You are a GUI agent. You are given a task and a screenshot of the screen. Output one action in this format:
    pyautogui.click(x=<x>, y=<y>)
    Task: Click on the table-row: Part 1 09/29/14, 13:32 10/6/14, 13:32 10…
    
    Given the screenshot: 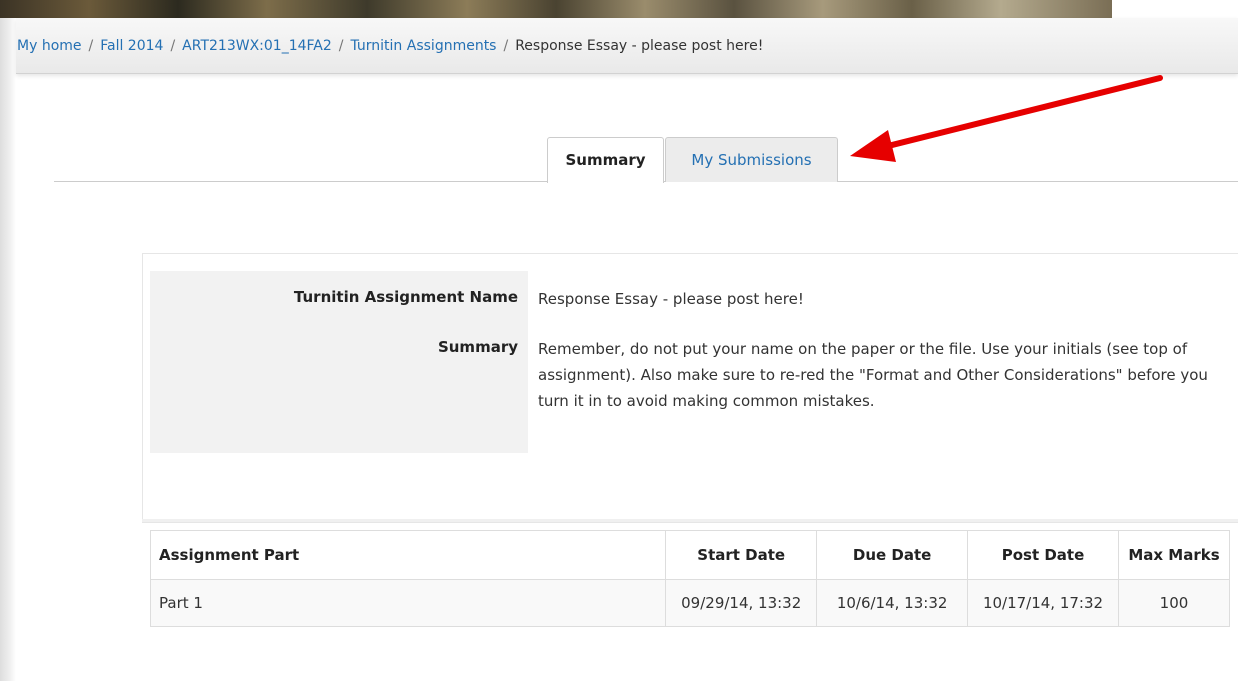 What is the action you would take?
    pyautogui.click(x=690, y=603)
    